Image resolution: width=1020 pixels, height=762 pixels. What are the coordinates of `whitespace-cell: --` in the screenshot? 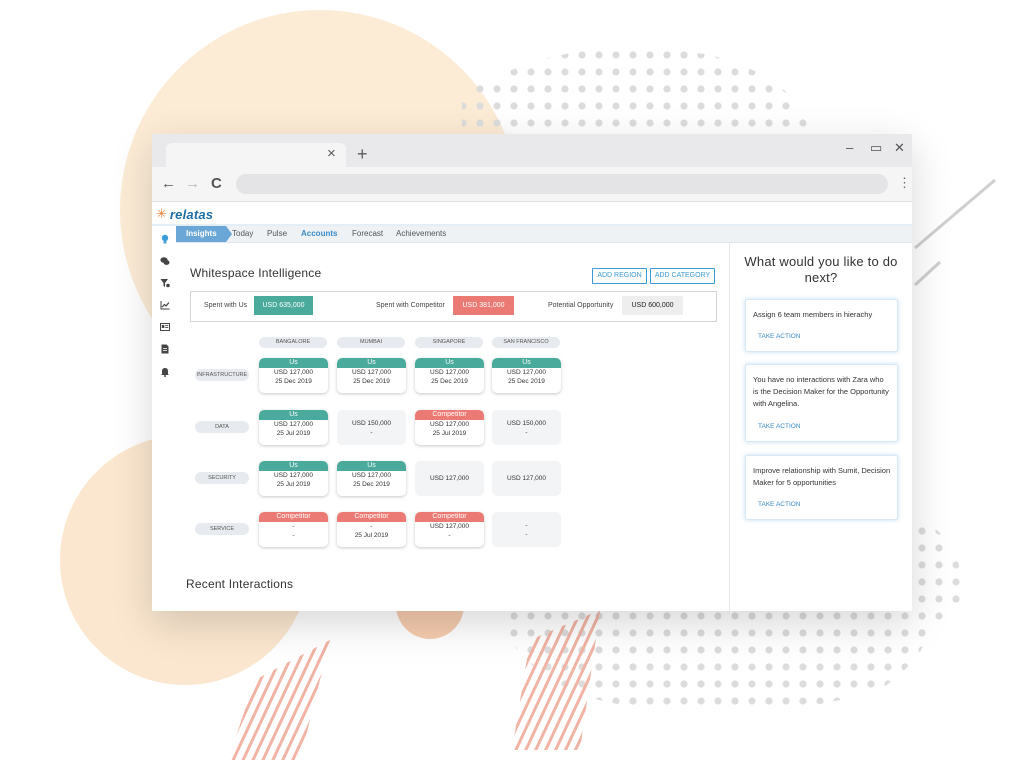 It's located at (526, 529).